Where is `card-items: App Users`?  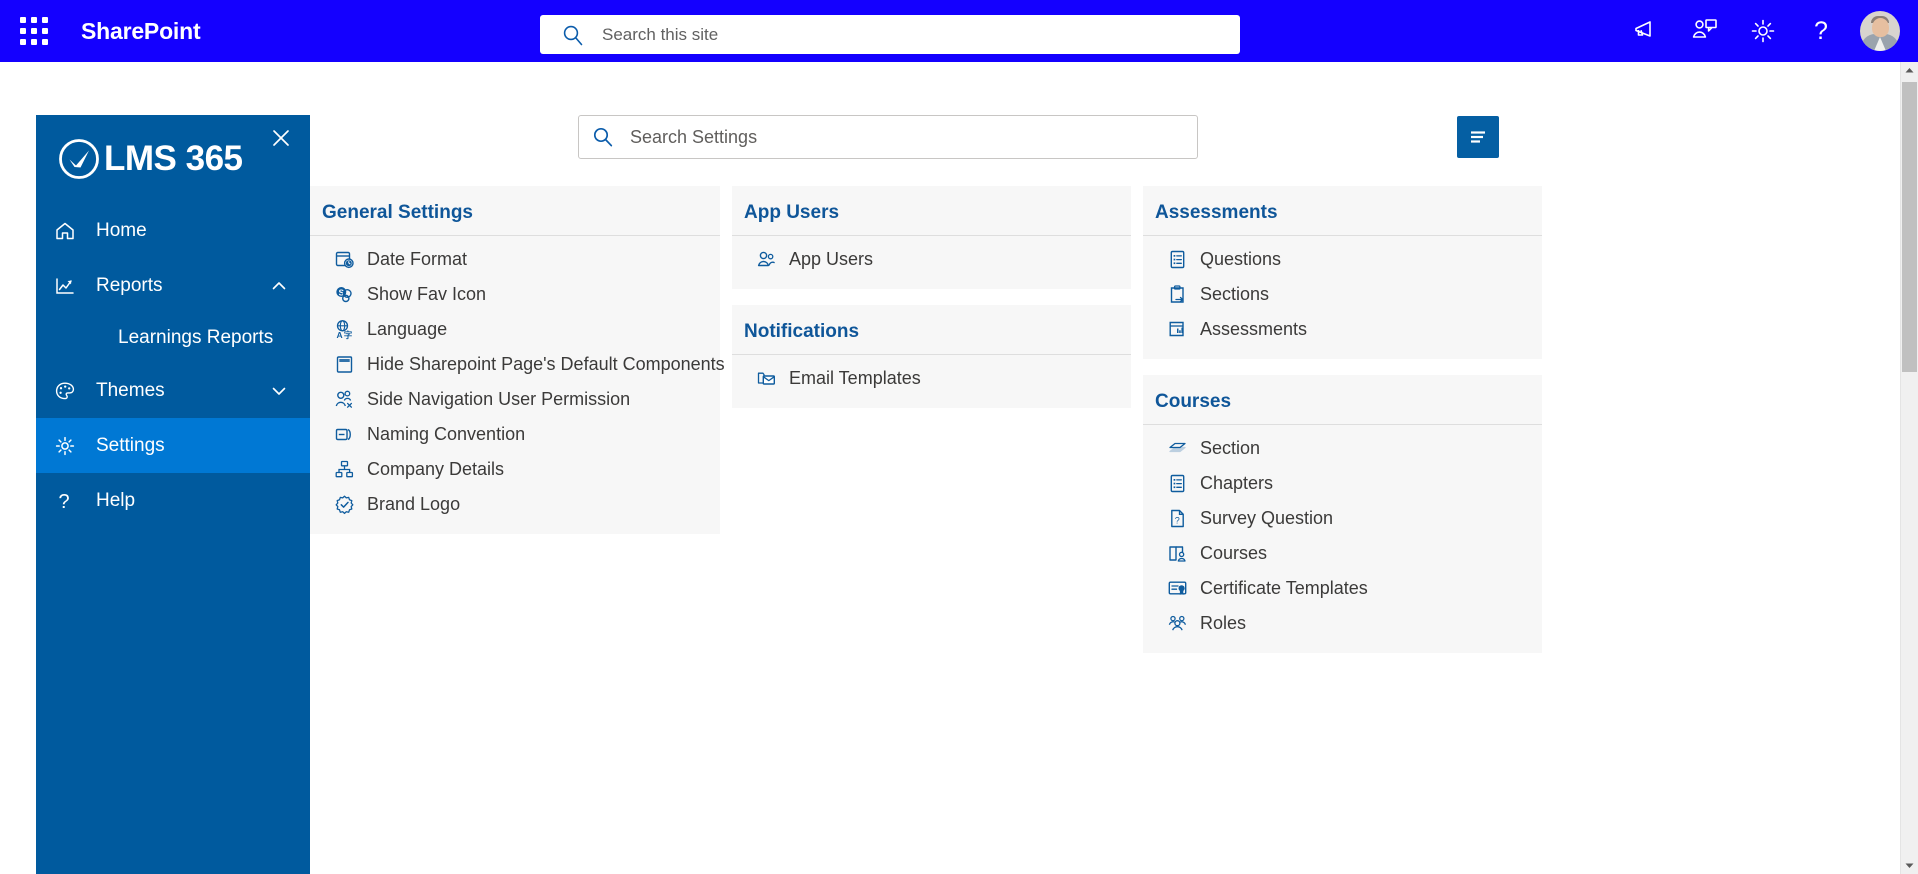
card-items: App Users is located at coordinates (931, 262).